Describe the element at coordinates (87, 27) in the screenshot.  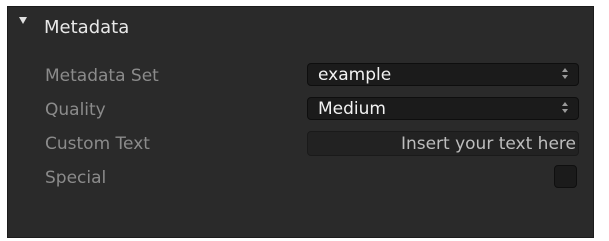
I see `section-title: Metadata` at that location.